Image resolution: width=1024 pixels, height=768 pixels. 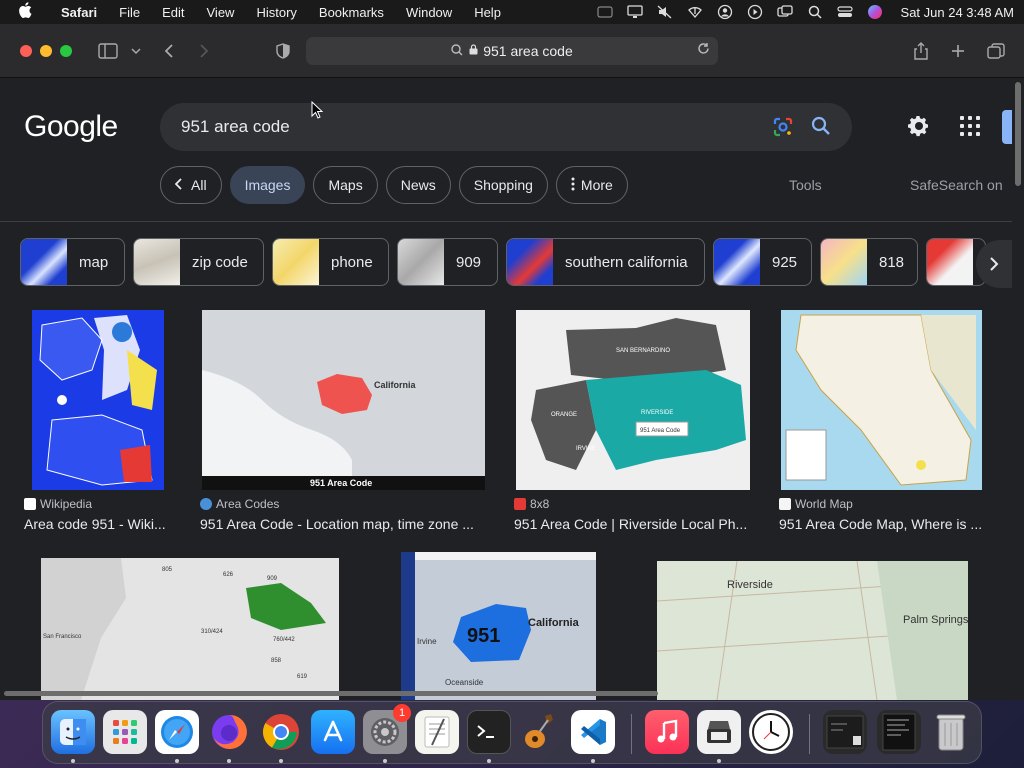 What do you see at coordinates (267, 185) in the screenshot?
I see `tab-images: Images` at bounding box center [267, 185].